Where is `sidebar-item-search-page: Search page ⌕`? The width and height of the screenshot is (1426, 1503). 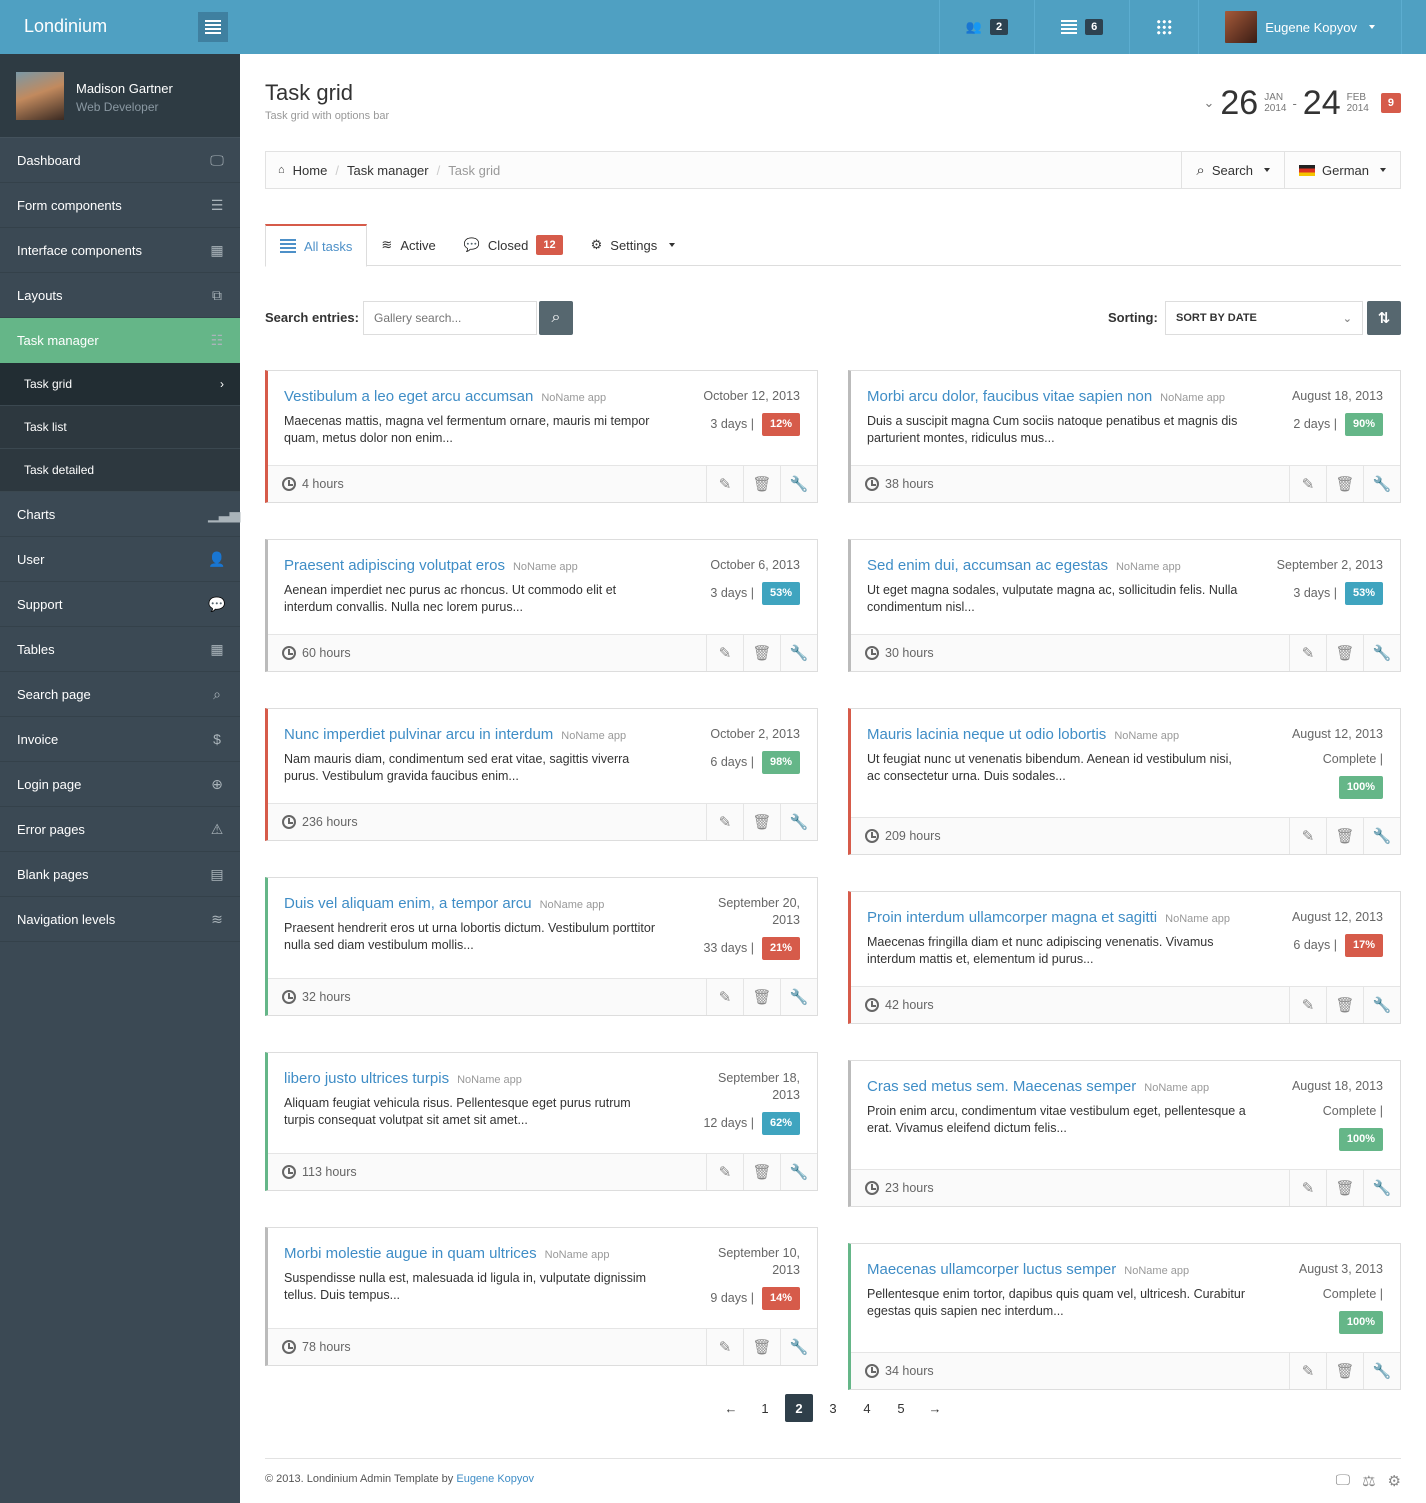
sidebar-item-search-page: Search page ⌕ is located at coordinates (120, 694).